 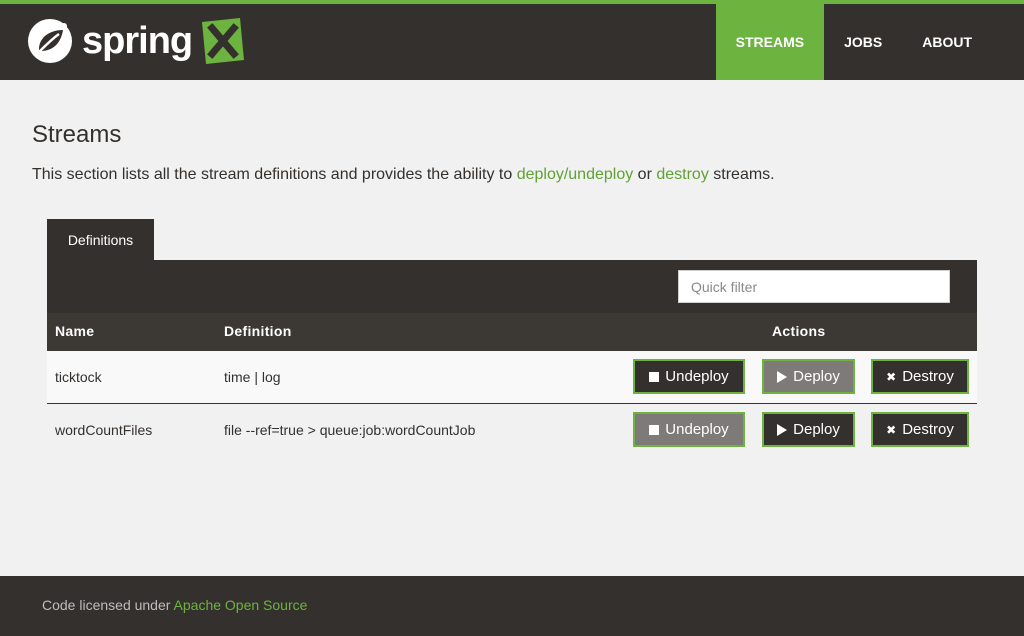 I want to click on stream-definition: file --ref=true > queue:job:wordCountJob, so click(x=350, y=430).